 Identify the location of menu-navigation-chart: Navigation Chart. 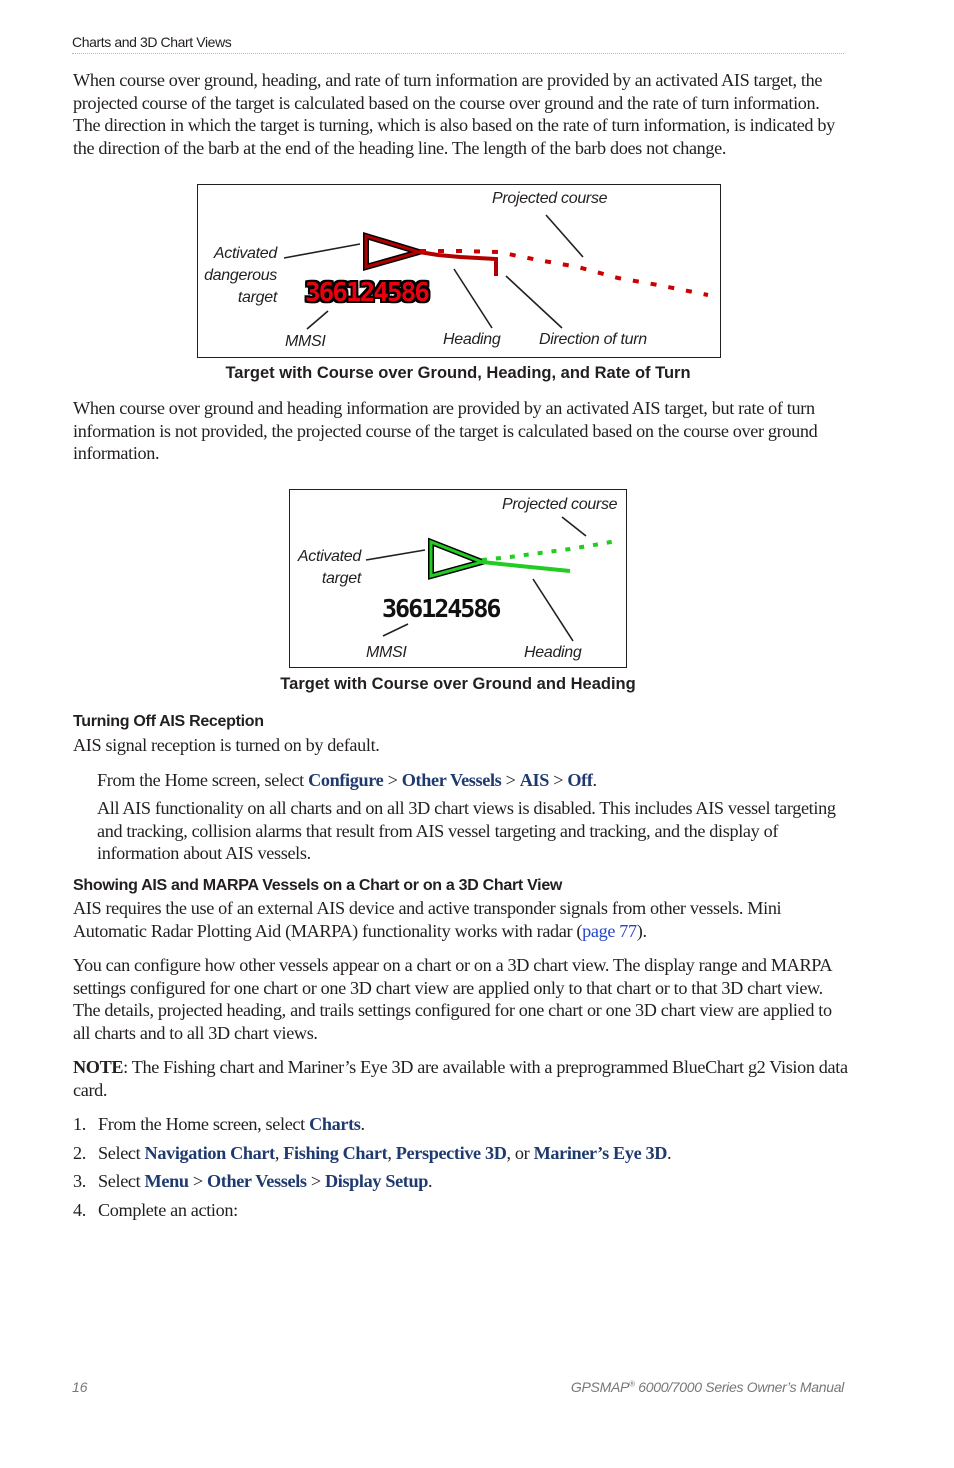
(210, 1153).